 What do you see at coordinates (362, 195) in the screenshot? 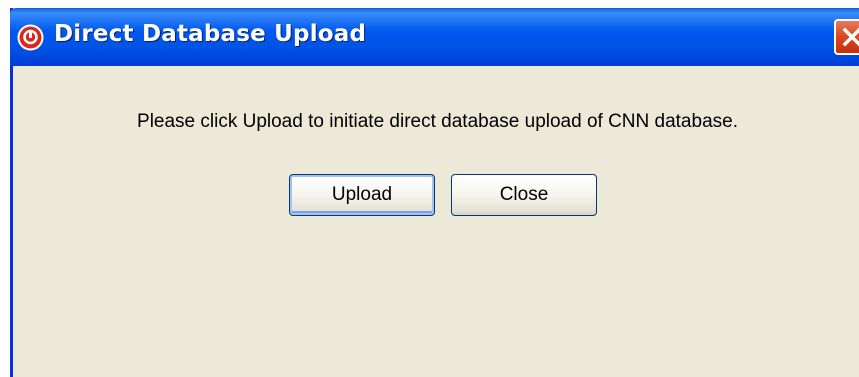
I see `upload-button: Upload` at bounding box center [362, 195].